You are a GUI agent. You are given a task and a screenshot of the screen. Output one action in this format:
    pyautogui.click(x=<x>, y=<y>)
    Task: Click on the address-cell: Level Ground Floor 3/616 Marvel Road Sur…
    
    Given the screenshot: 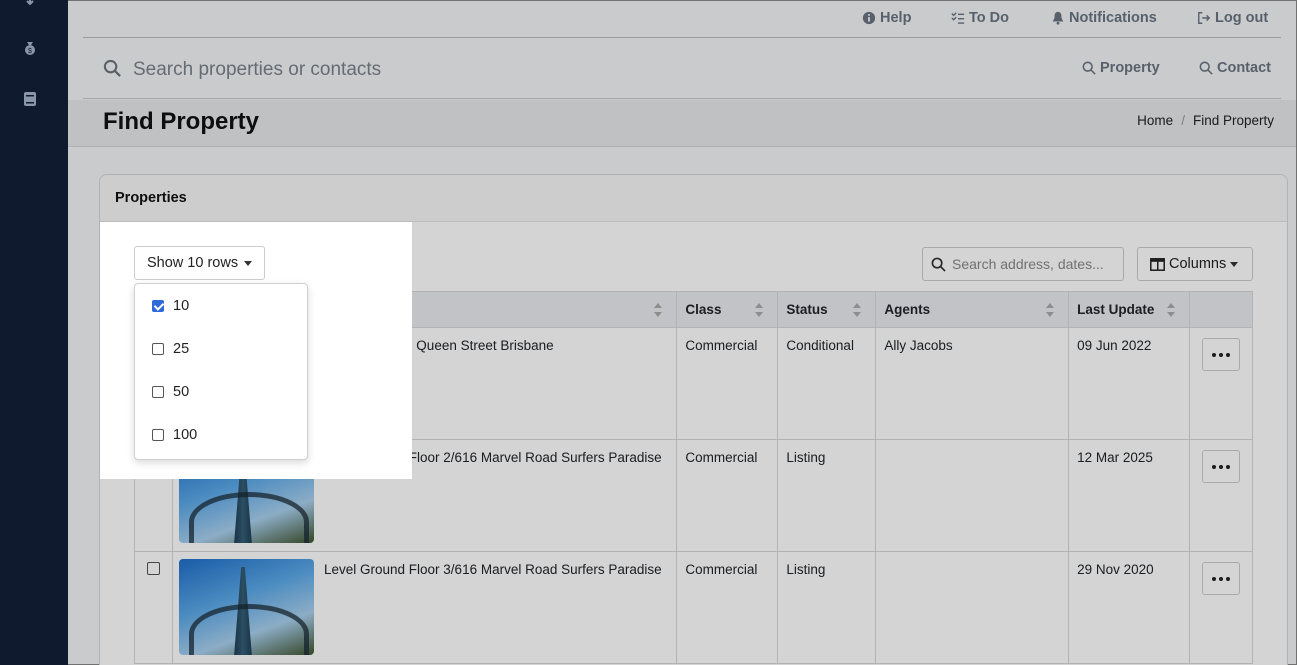 What is the action you would take?
    pyautogui.click(x=424, y=607)
    